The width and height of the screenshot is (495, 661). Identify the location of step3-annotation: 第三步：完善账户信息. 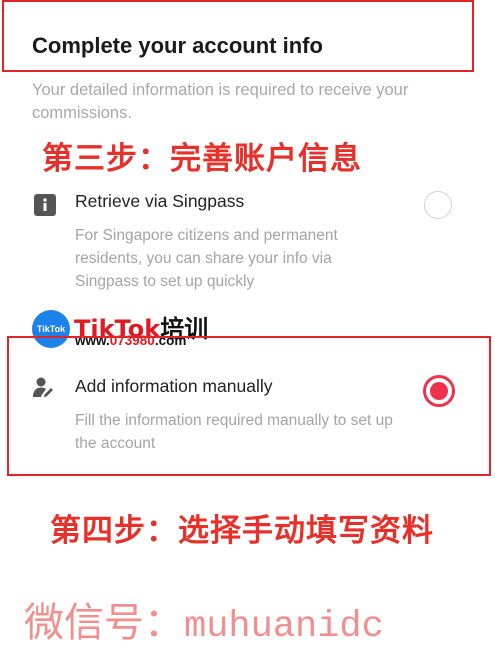
(202, 159).